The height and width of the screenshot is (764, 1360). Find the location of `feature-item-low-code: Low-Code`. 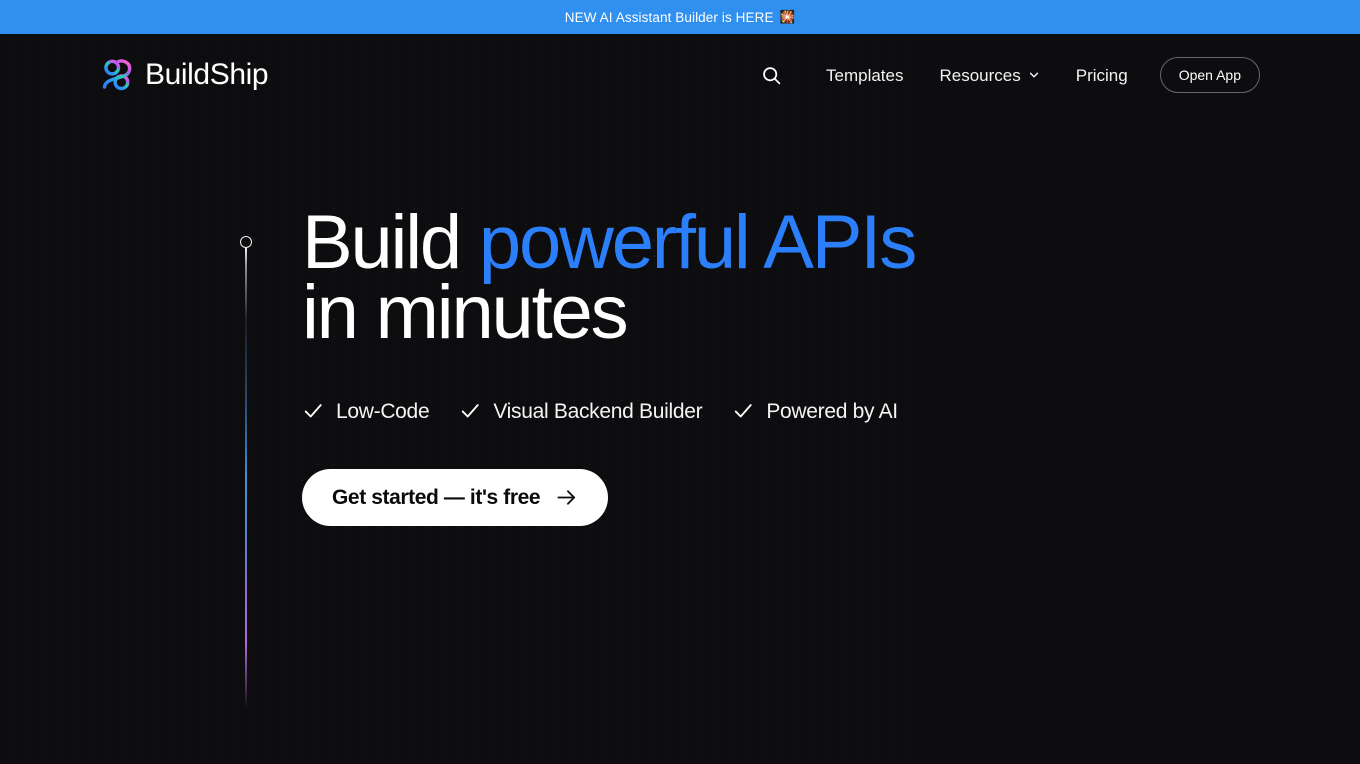

feature-item-low-code: Low-Code is located at coordinates (366, 411).